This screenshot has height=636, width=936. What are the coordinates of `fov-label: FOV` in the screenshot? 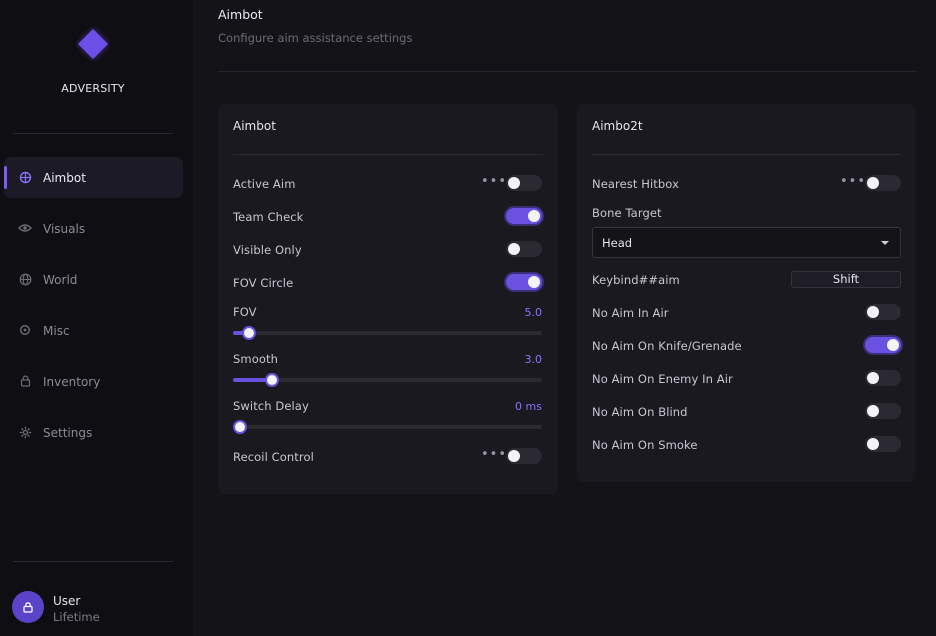 It's located at (245, 312).